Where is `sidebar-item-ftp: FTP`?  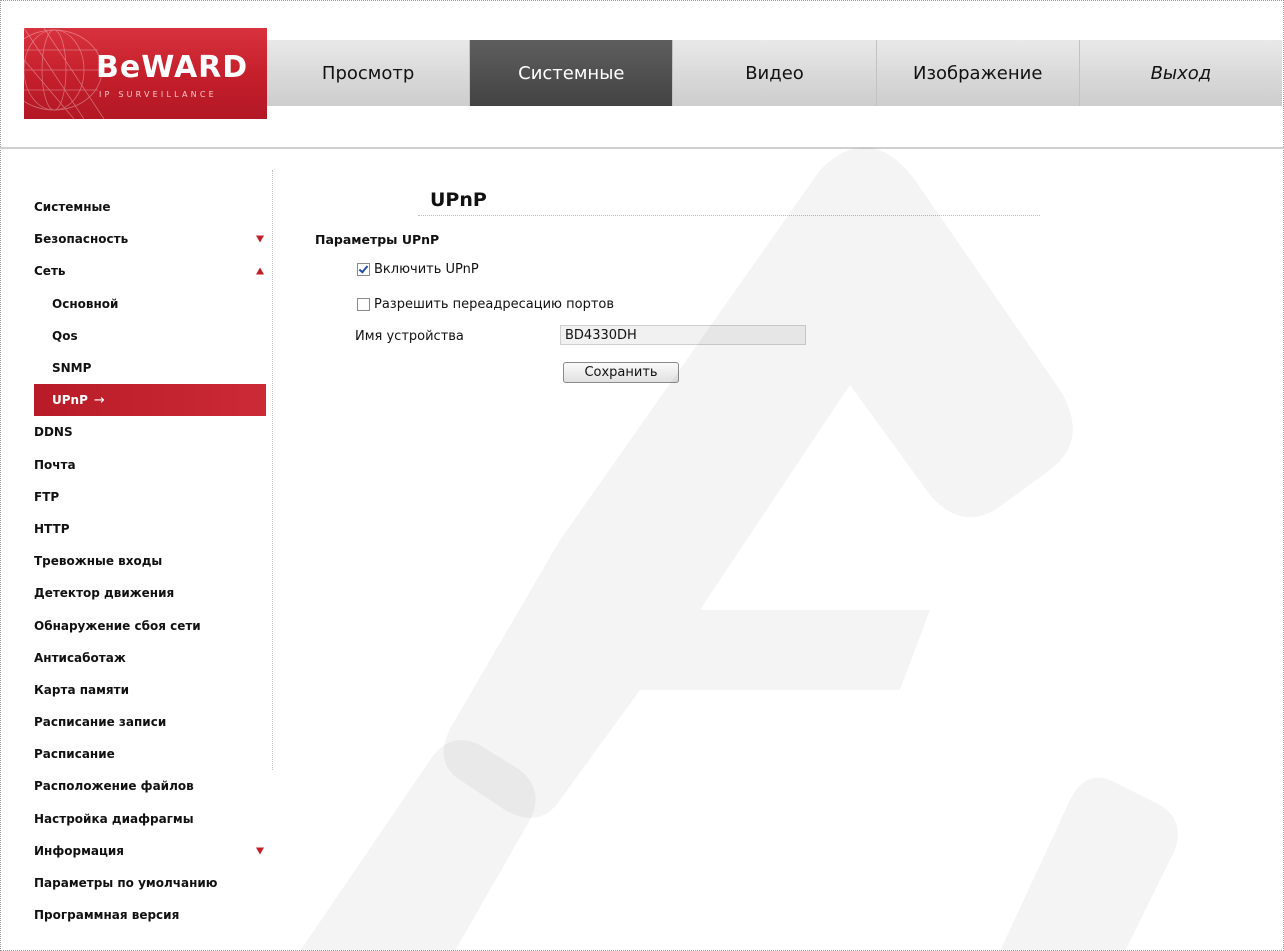
sidebar-item-ftp: FTP is located at coordinates (147, 497).